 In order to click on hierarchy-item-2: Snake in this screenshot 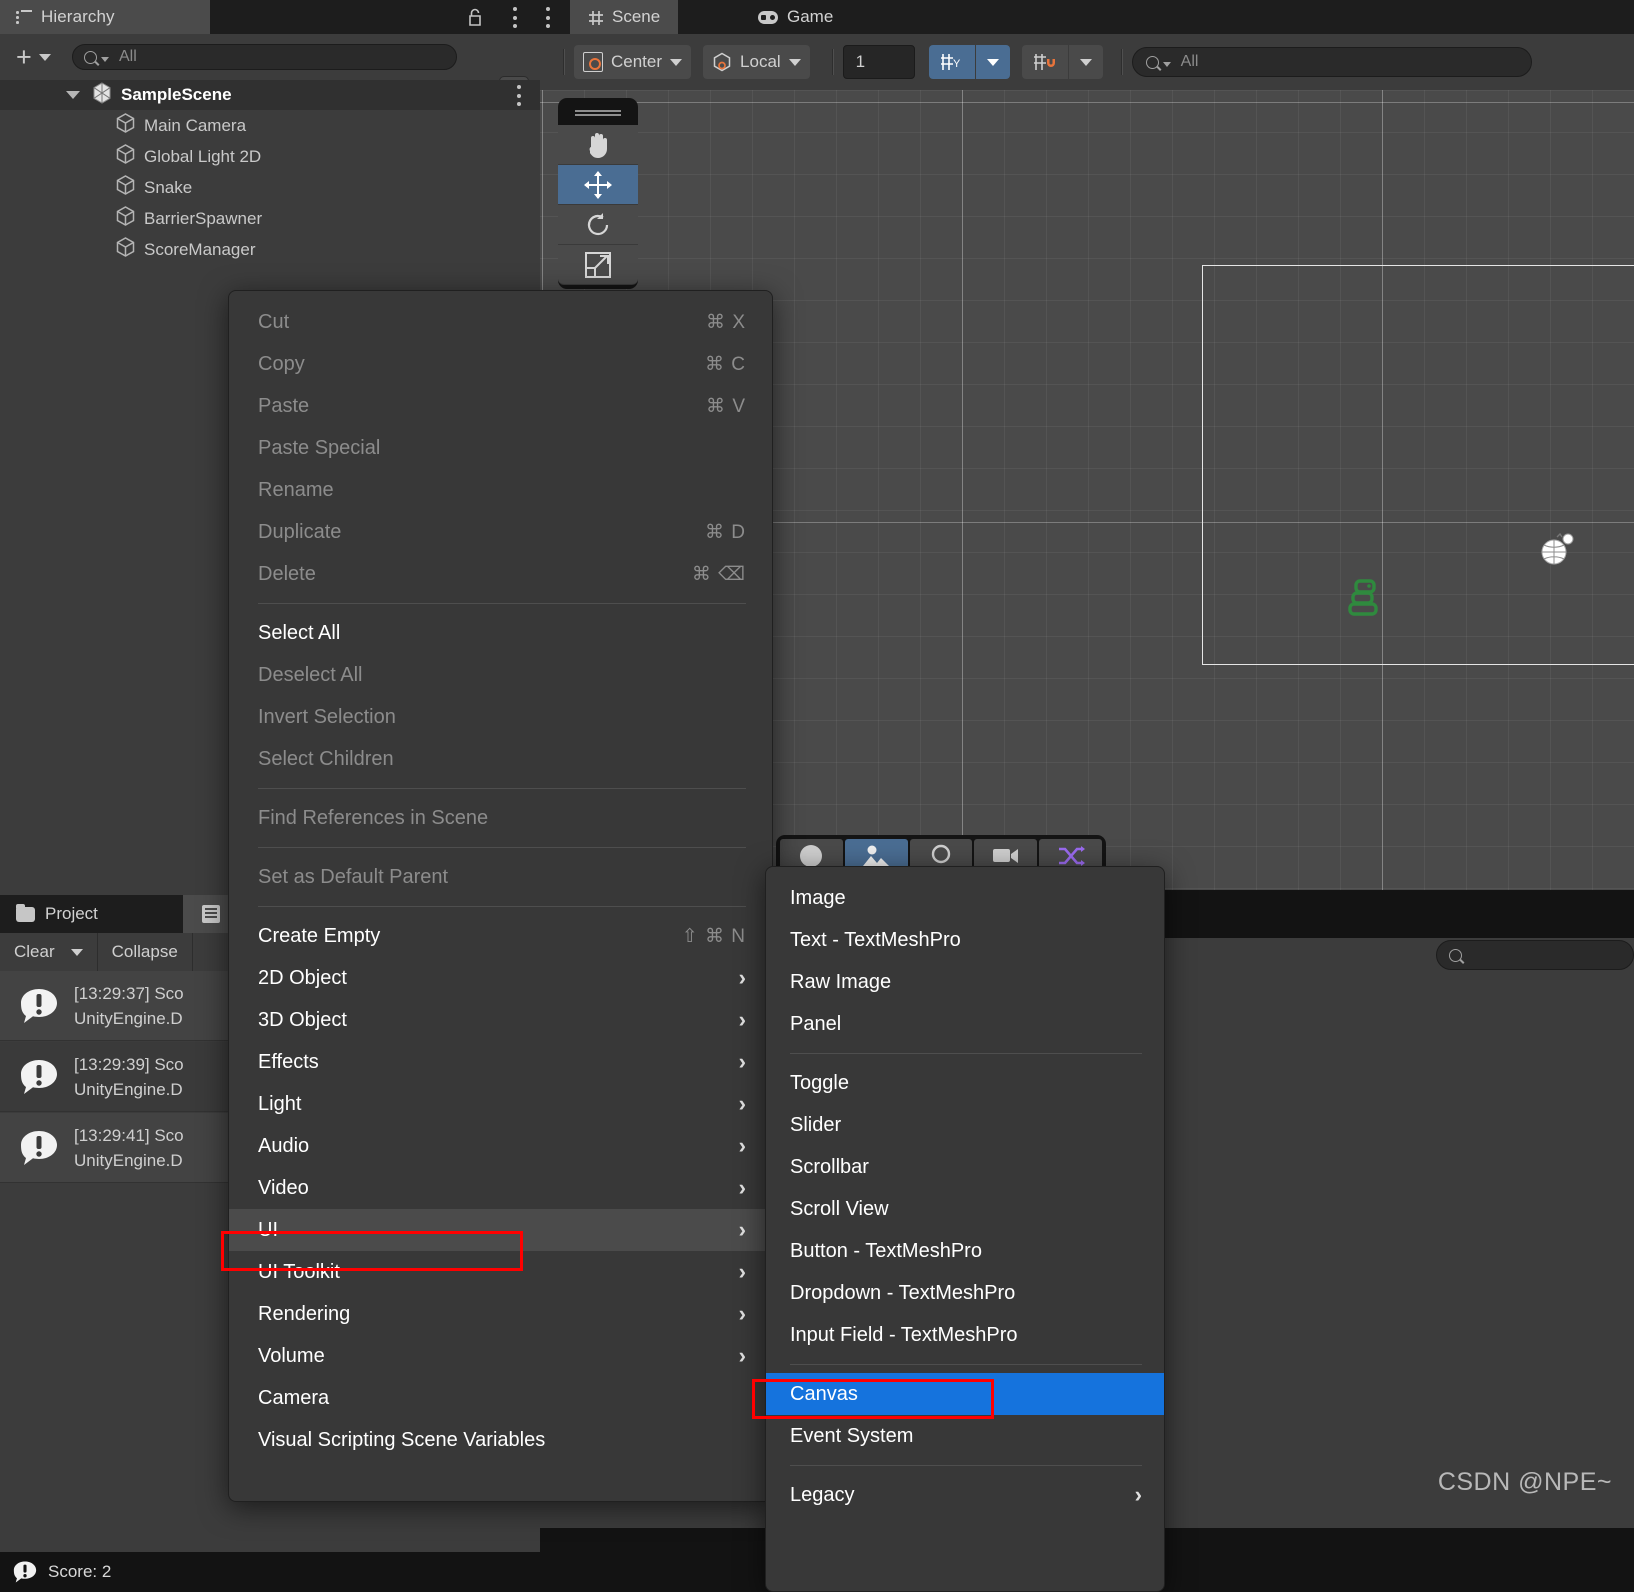, I will do `click(270, 187)`.